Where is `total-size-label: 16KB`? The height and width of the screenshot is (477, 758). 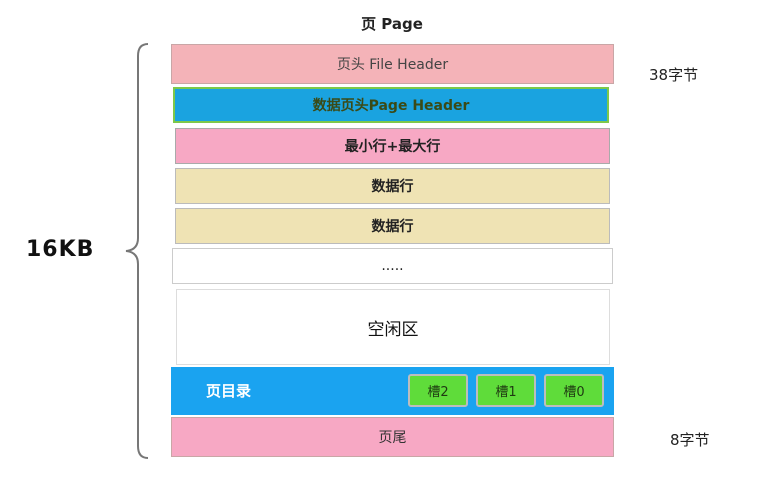
total-size-label: 16KB is located at coordinates (60, 249).